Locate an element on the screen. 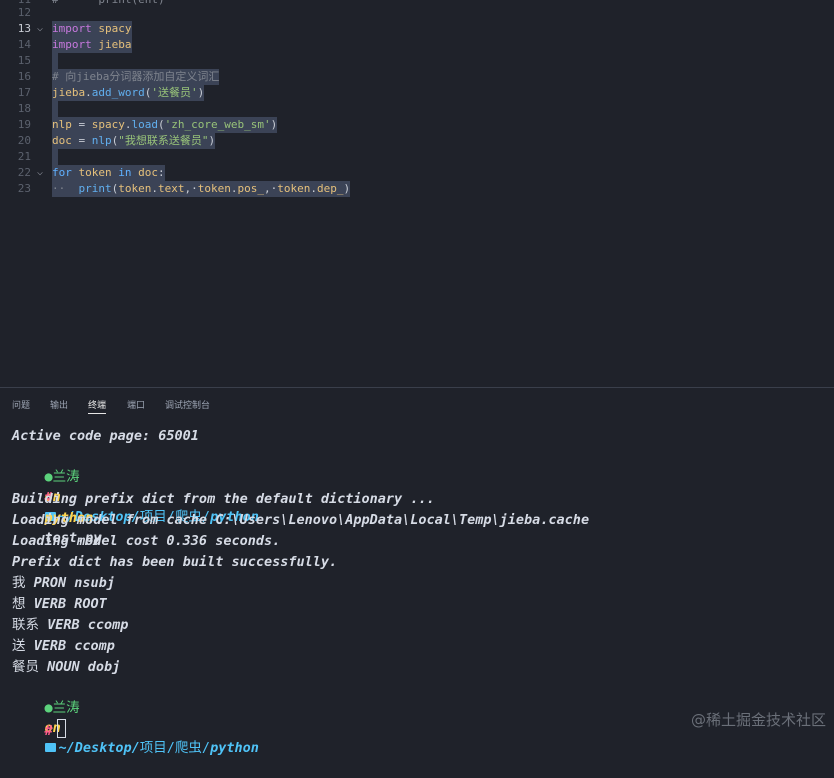 Image resolution: width=834 pixels, height=778 pixels. code-text: for token in doc: is located at coordinates (108, 173).